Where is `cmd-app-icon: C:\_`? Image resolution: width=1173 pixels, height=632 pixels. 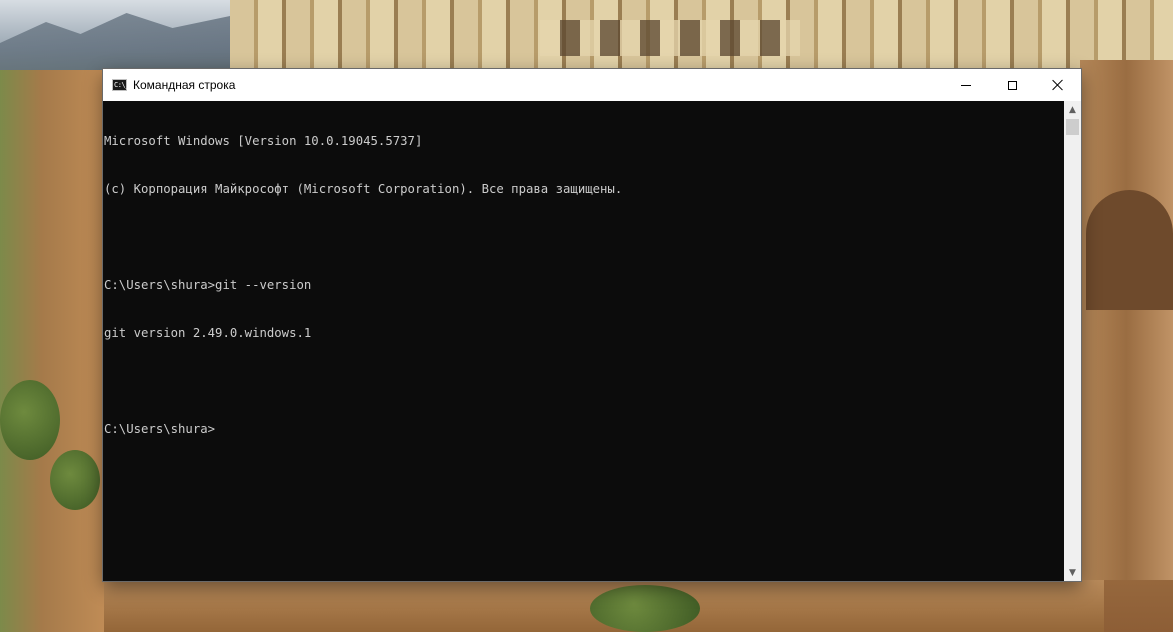
cmd-app-icon: C:\_ is located at coordinates (120, 85).